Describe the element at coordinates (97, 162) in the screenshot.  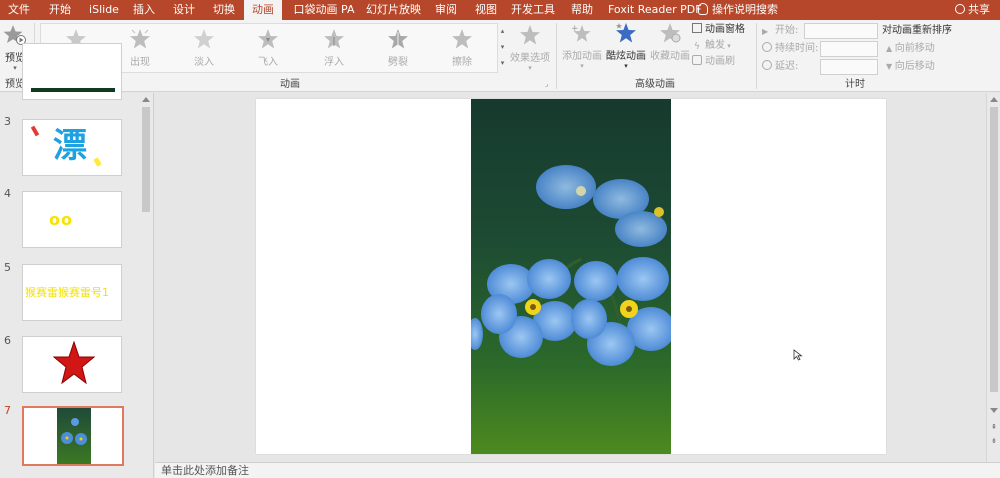
I see `thumb-confetti` at that location.